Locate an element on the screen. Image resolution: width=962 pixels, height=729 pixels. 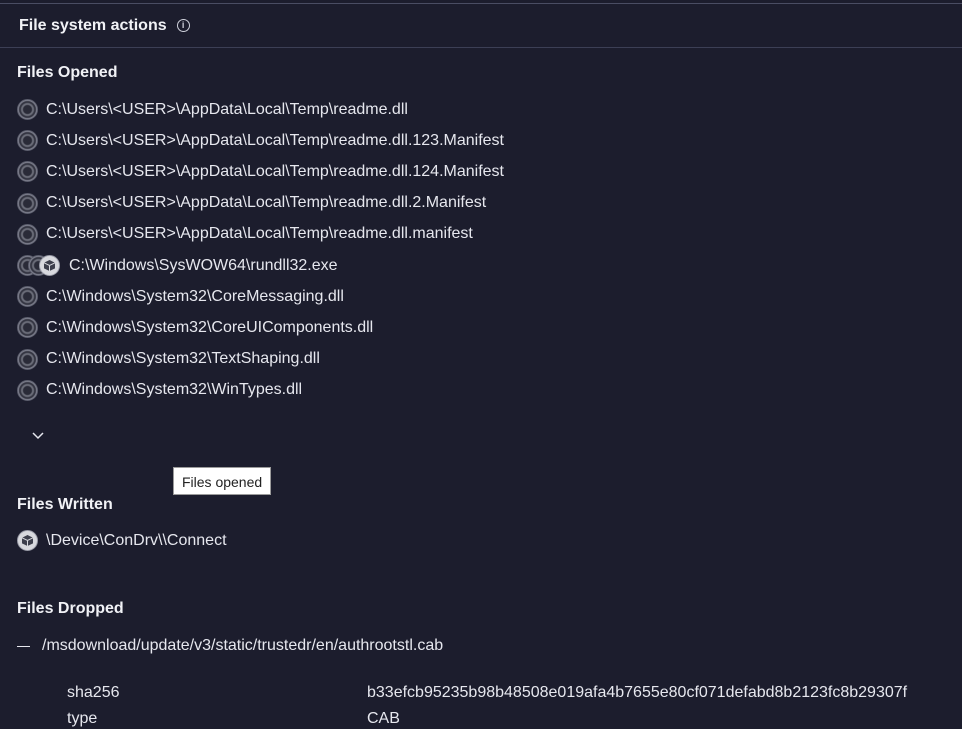
collapse-icon is located at coordinates (23, 646).